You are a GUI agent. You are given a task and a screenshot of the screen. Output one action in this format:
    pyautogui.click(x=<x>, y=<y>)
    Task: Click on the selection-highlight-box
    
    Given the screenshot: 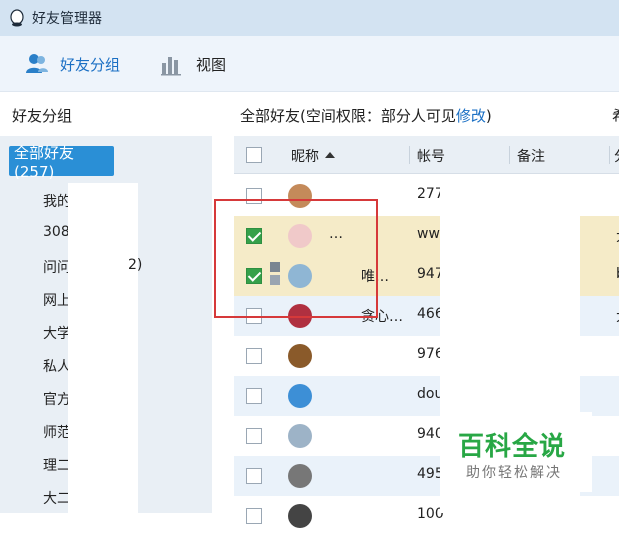 What is the action you would take?
    pyautogui.click(x=296, y=258)
    